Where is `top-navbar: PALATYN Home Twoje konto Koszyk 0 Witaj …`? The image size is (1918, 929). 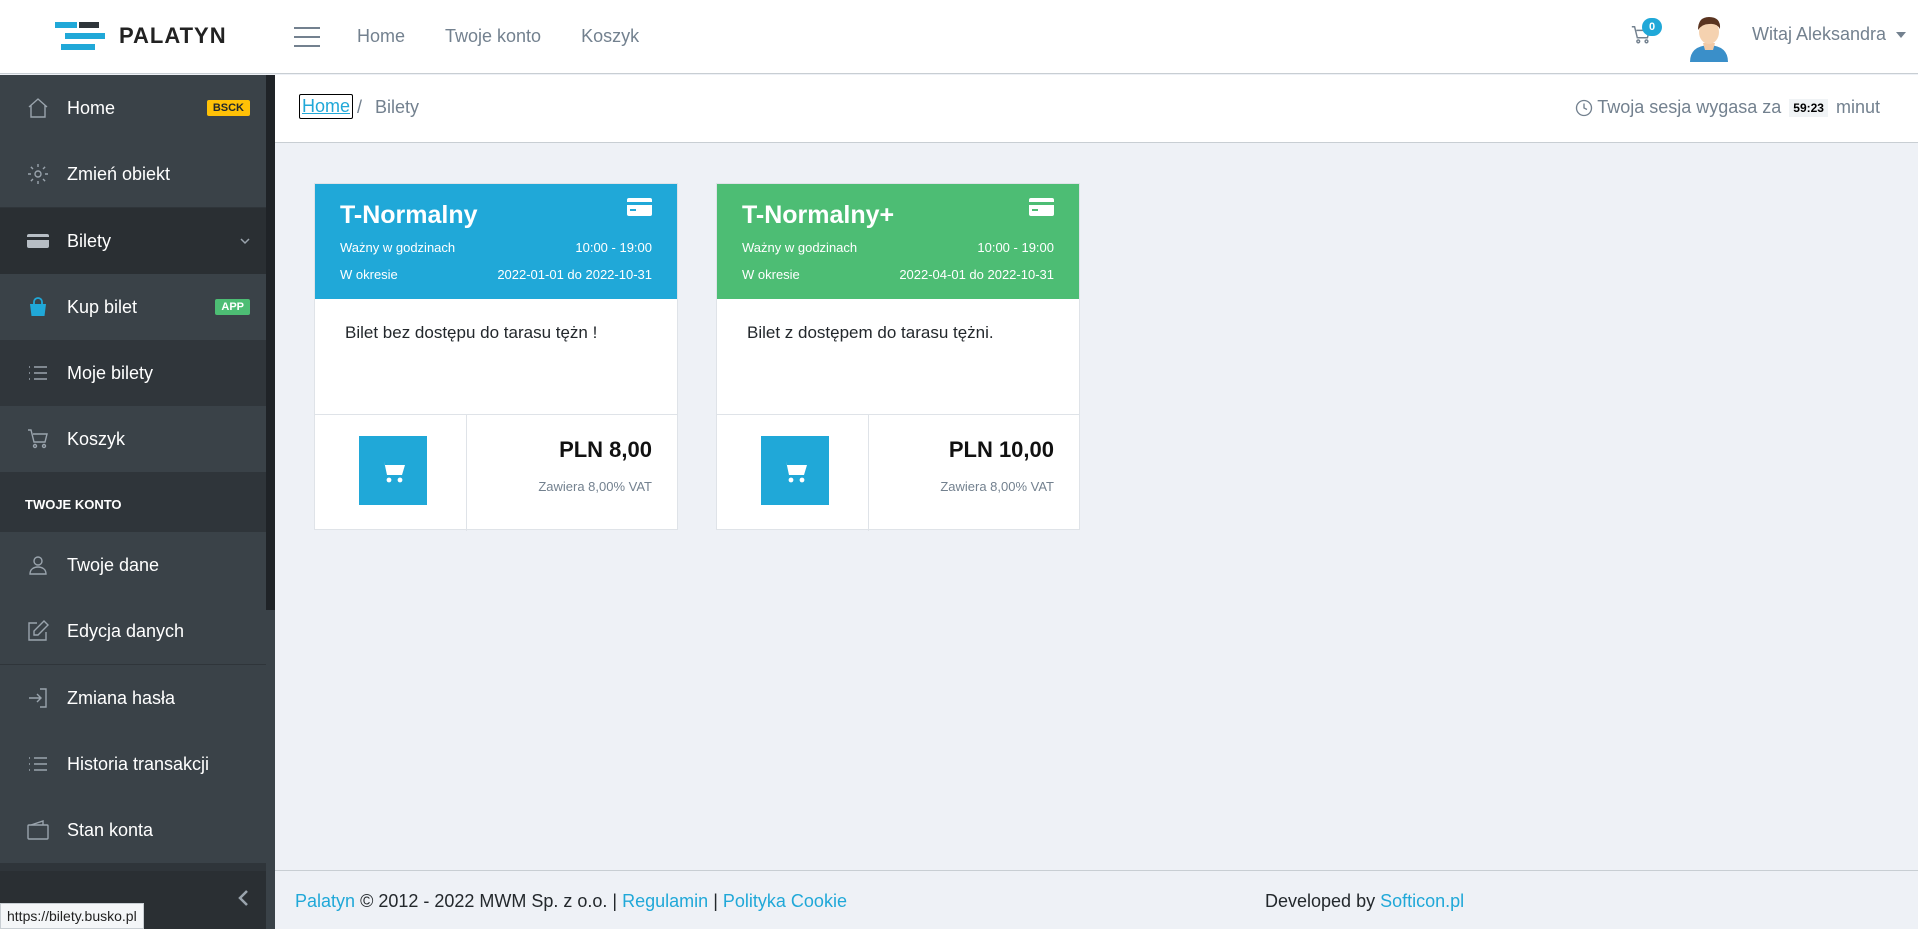
top-navbar: PALATYN Home Twoje konto Koszyk 0 Witaj … is located at coordinates (959, 37).